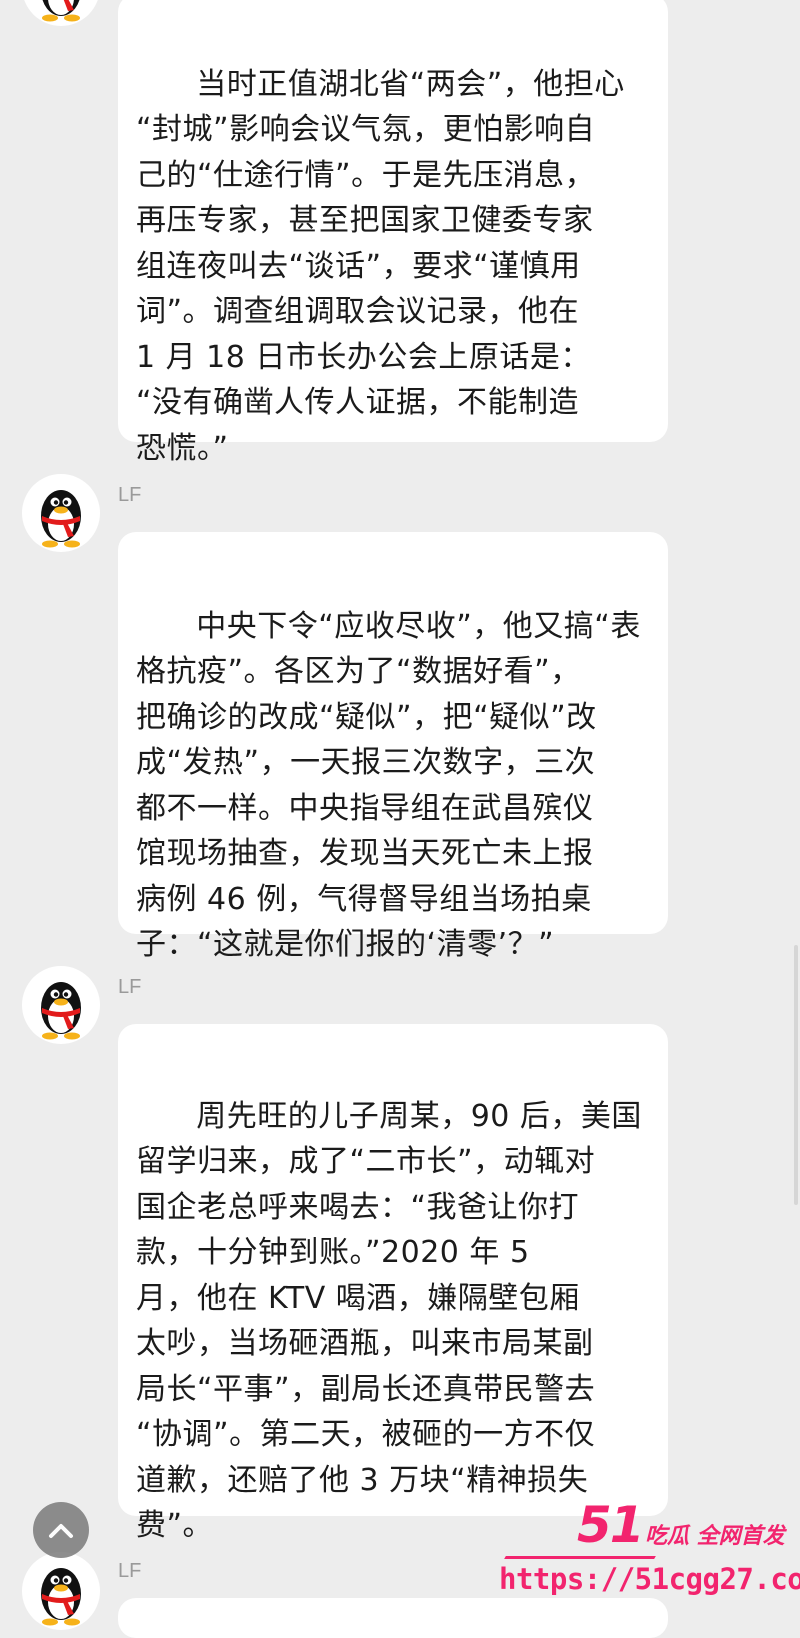 Image resolution: width=800 pixels, height=1638 pixels. What do you see at coordinates (611, 1525) in the screenshot?
I see `watermark-number: 51` at bounding box center [611, 1525].